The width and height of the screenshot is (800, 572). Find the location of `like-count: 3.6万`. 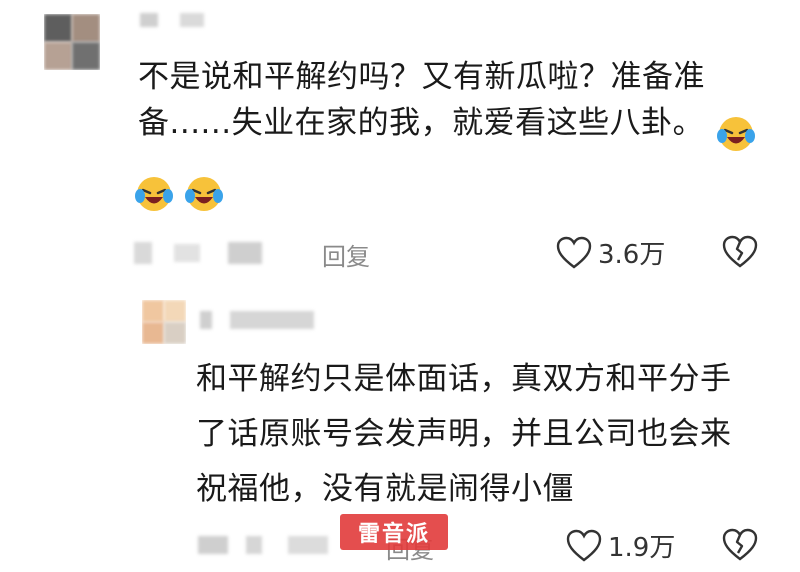

like-count: 3.6万 is located at coordinates (632, 255).